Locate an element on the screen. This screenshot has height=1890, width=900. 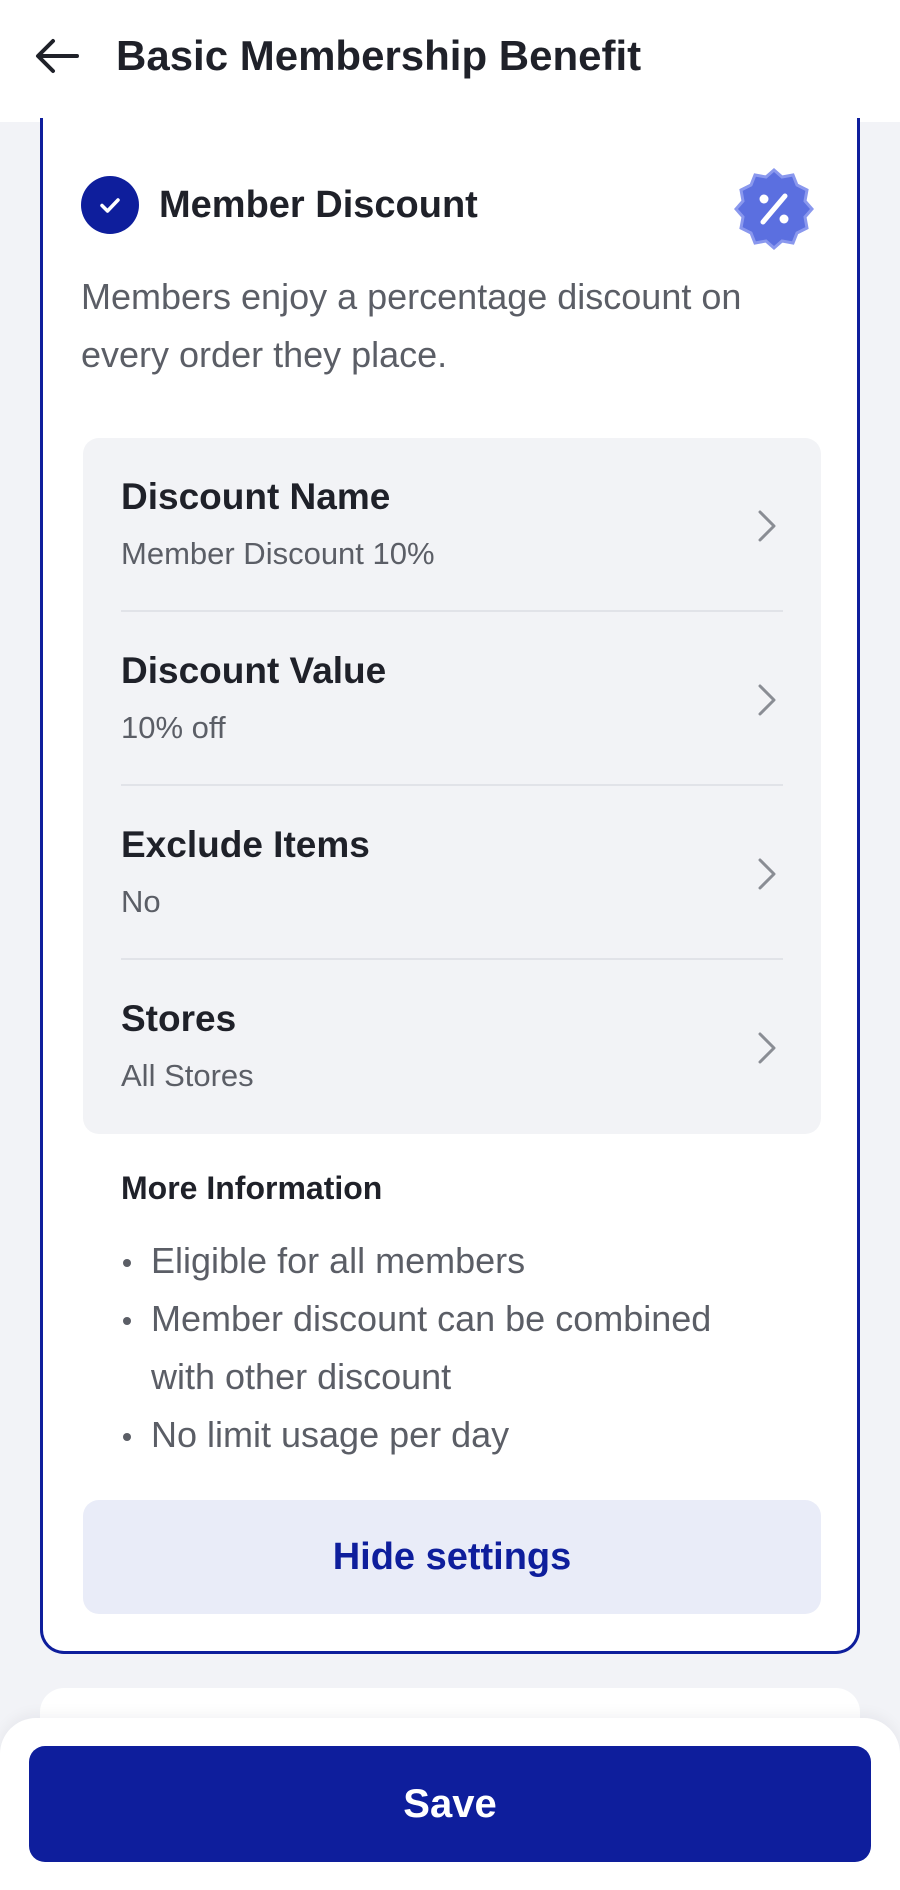
save-button: Save is located at coordinates (450, 1804).